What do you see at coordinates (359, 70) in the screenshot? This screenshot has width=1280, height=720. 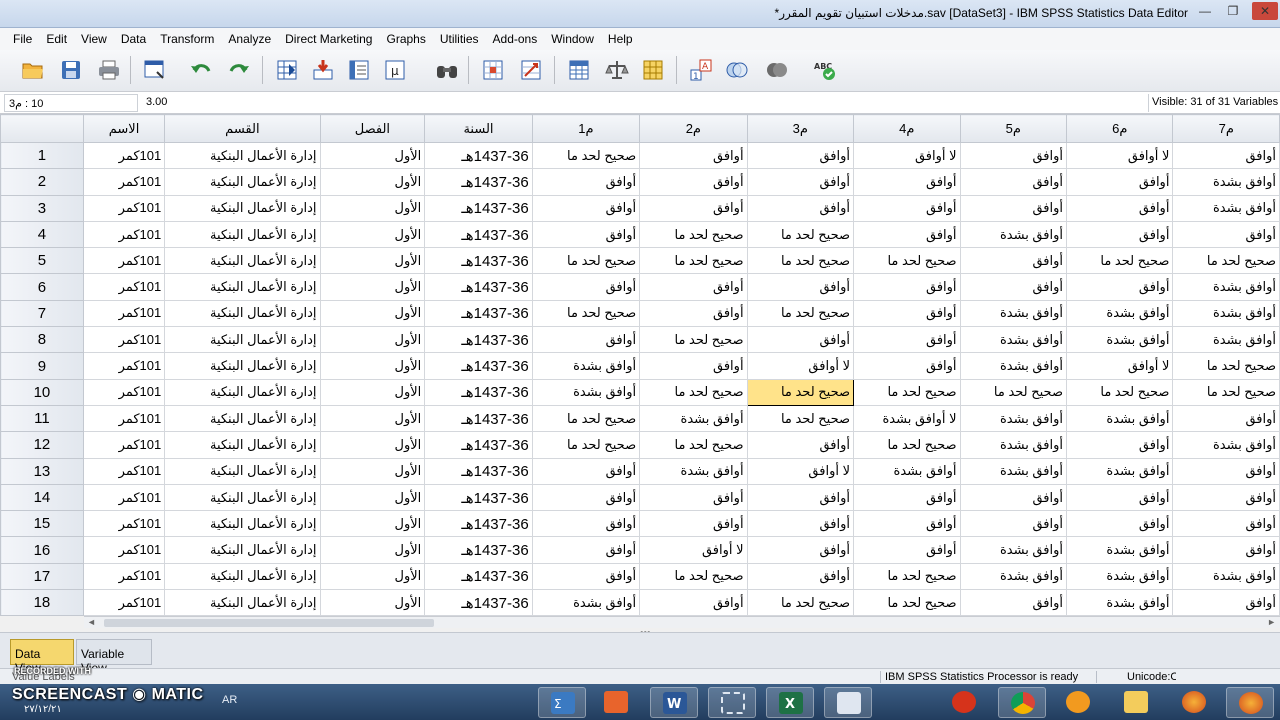 I see `variables-icon` at bounding box center [359, 70].